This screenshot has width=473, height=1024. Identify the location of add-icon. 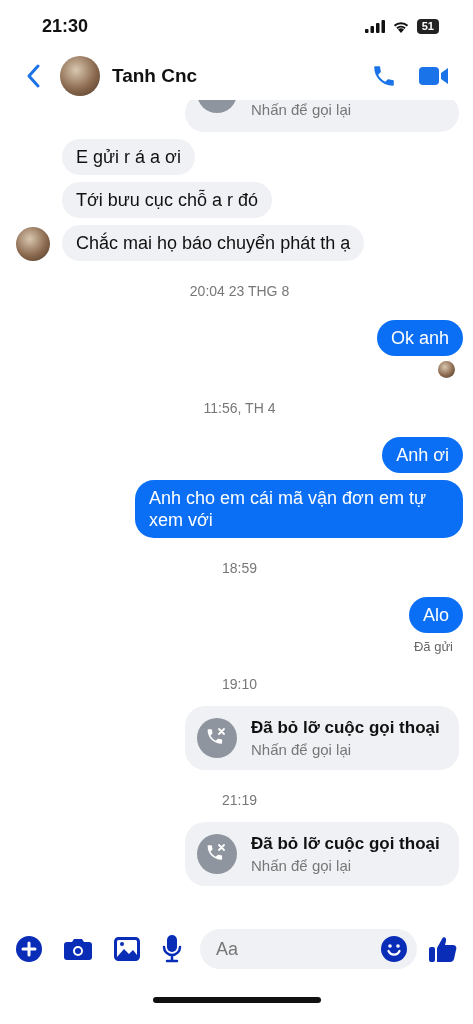
(29, 949).